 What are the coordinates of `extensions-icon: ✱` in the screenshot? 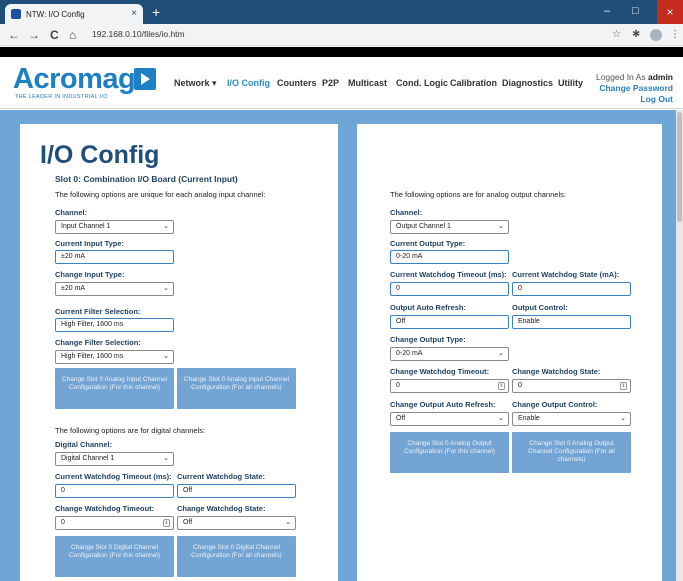 It's located at (636, 35).